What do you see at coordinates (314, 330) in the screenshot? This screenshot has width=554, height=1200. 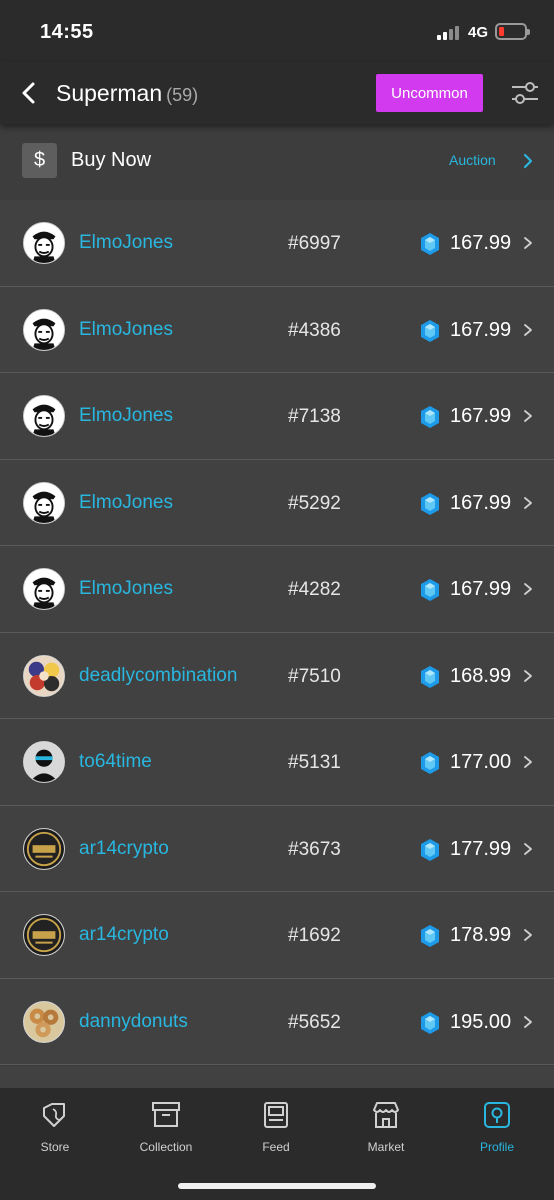 I see `serial-number: #4386` at bounding box center [314, 330].